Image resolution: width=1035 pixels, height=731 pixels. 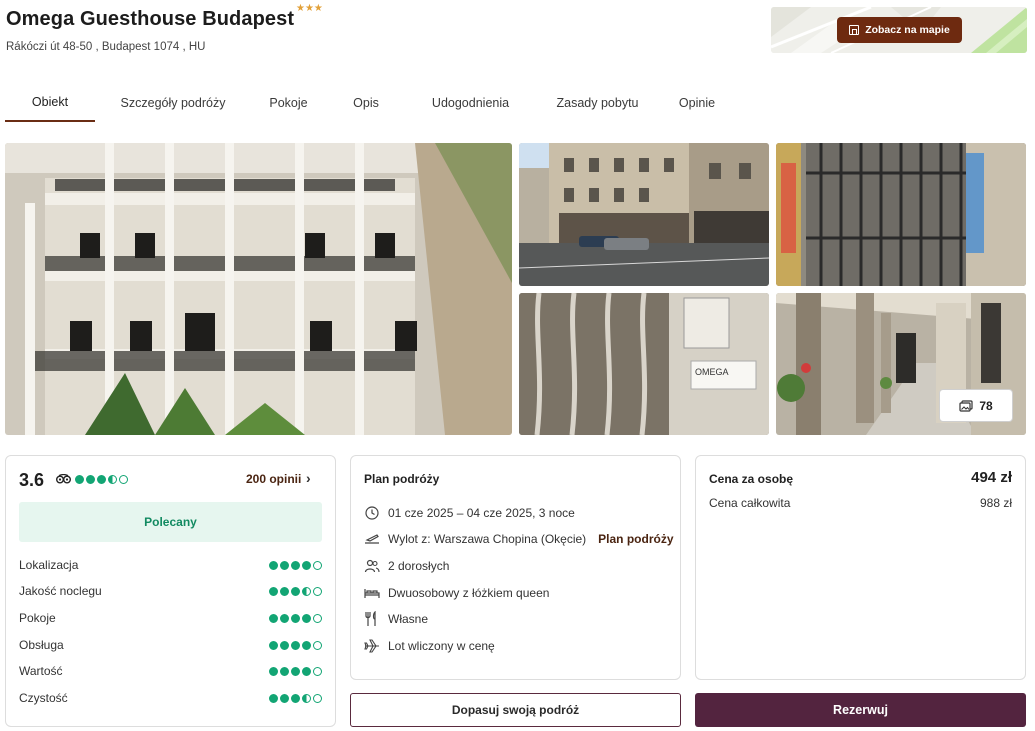 I want to click on plan-meals: Własne, so click(x=396, y=619).